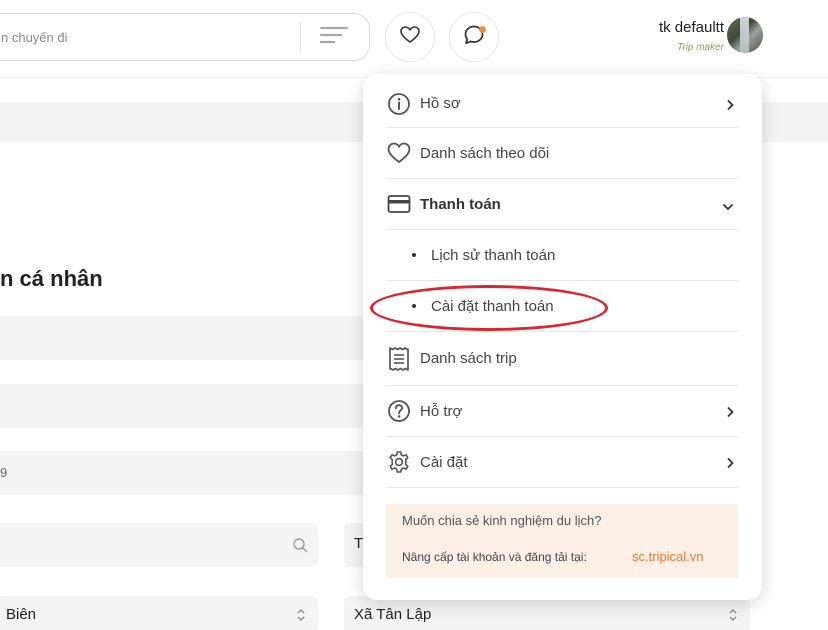 The width and height of the screenshot is (828, 630). I want to click on ward-select-value: Xã Tân Lập, so click(393, 614).